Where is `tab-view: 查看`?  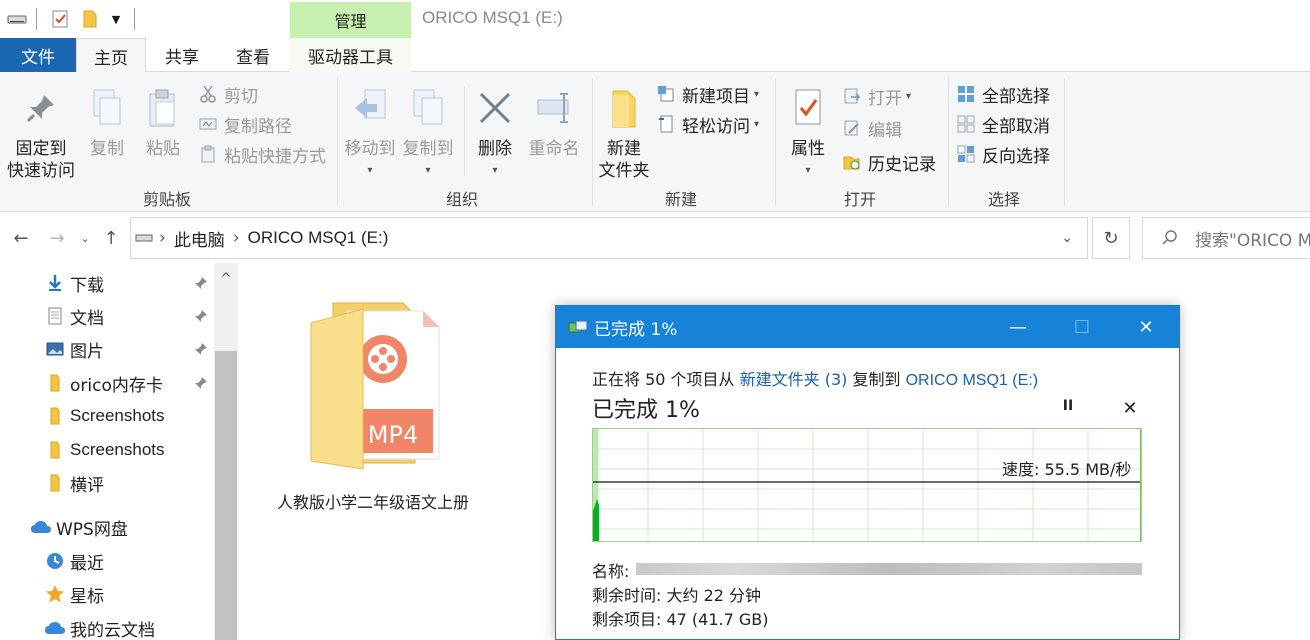 tab-view: 查看 is located at coordinates (253, 55).